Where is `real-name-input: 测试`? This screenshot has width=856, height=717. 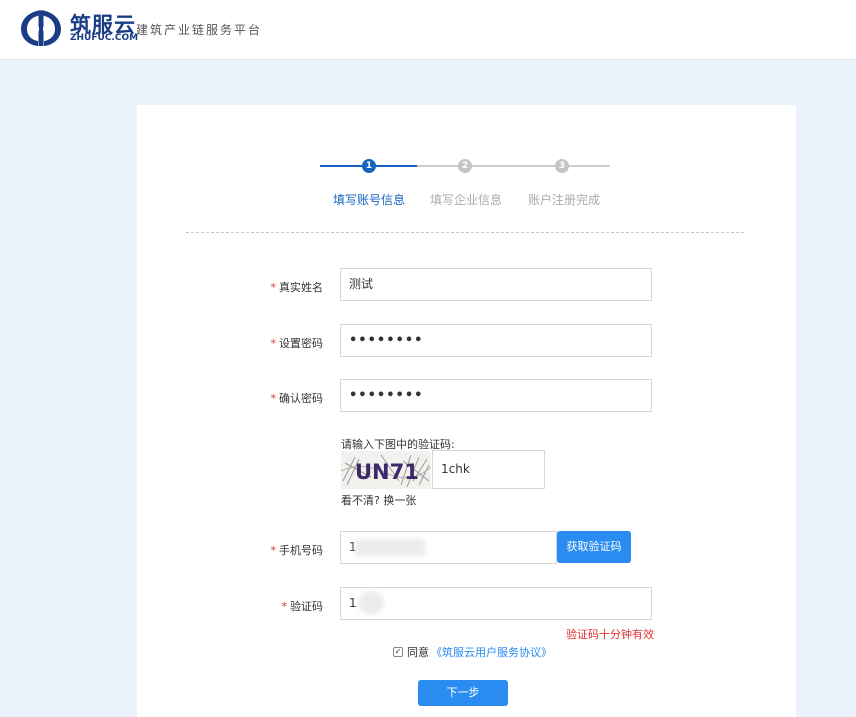 real-name-input: 测试 is located at coordinates (496, 284).